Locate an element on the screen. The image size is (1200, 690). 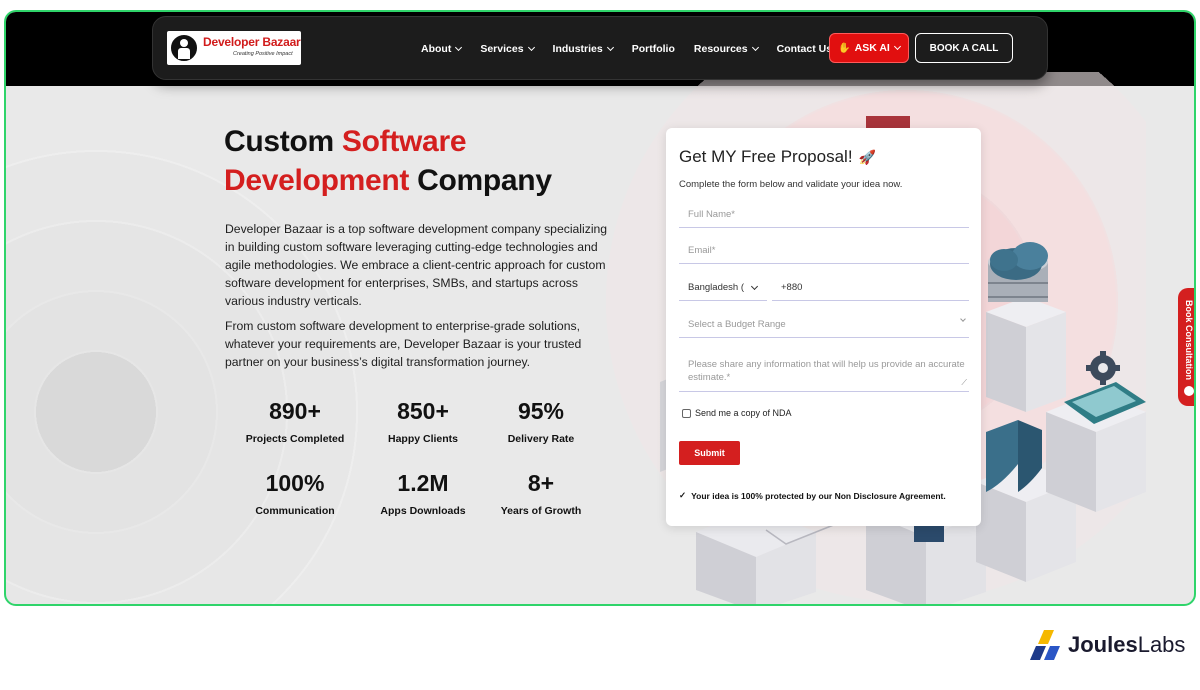
nav-item-portfolio: Portfolio is located at coordinates (653, 49).